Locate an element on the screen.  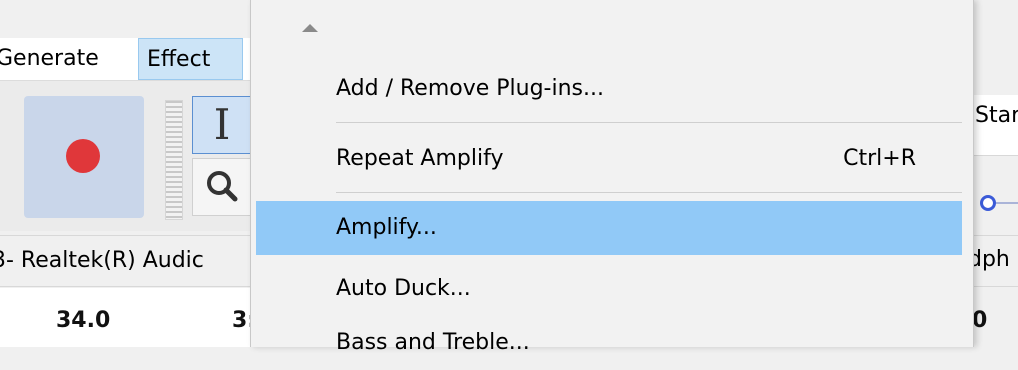
scroll-up-icon is located at coordinates (310, 28).